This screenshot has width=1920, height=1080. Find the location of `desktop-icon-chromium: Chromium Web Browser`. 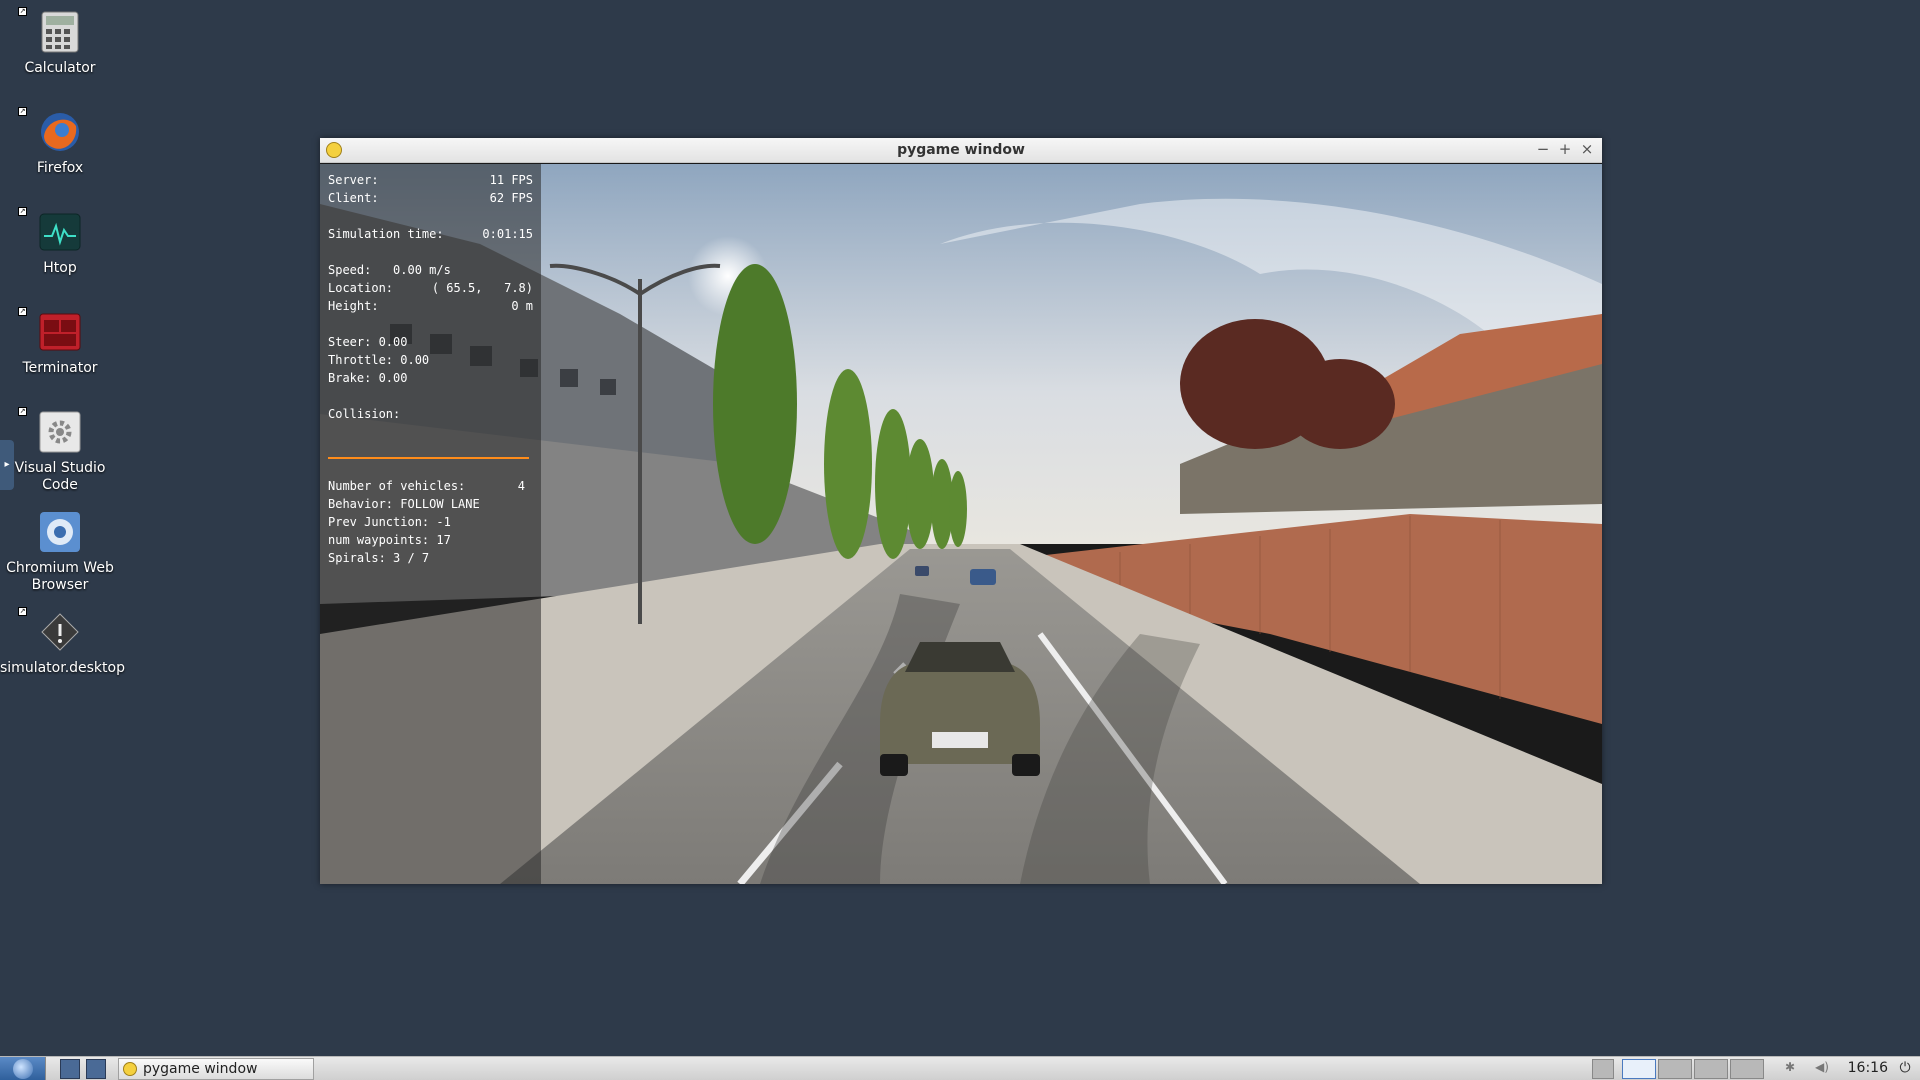

desktop-icon-chromium: Chromium Web Browser is located at coordinates (60, 552).